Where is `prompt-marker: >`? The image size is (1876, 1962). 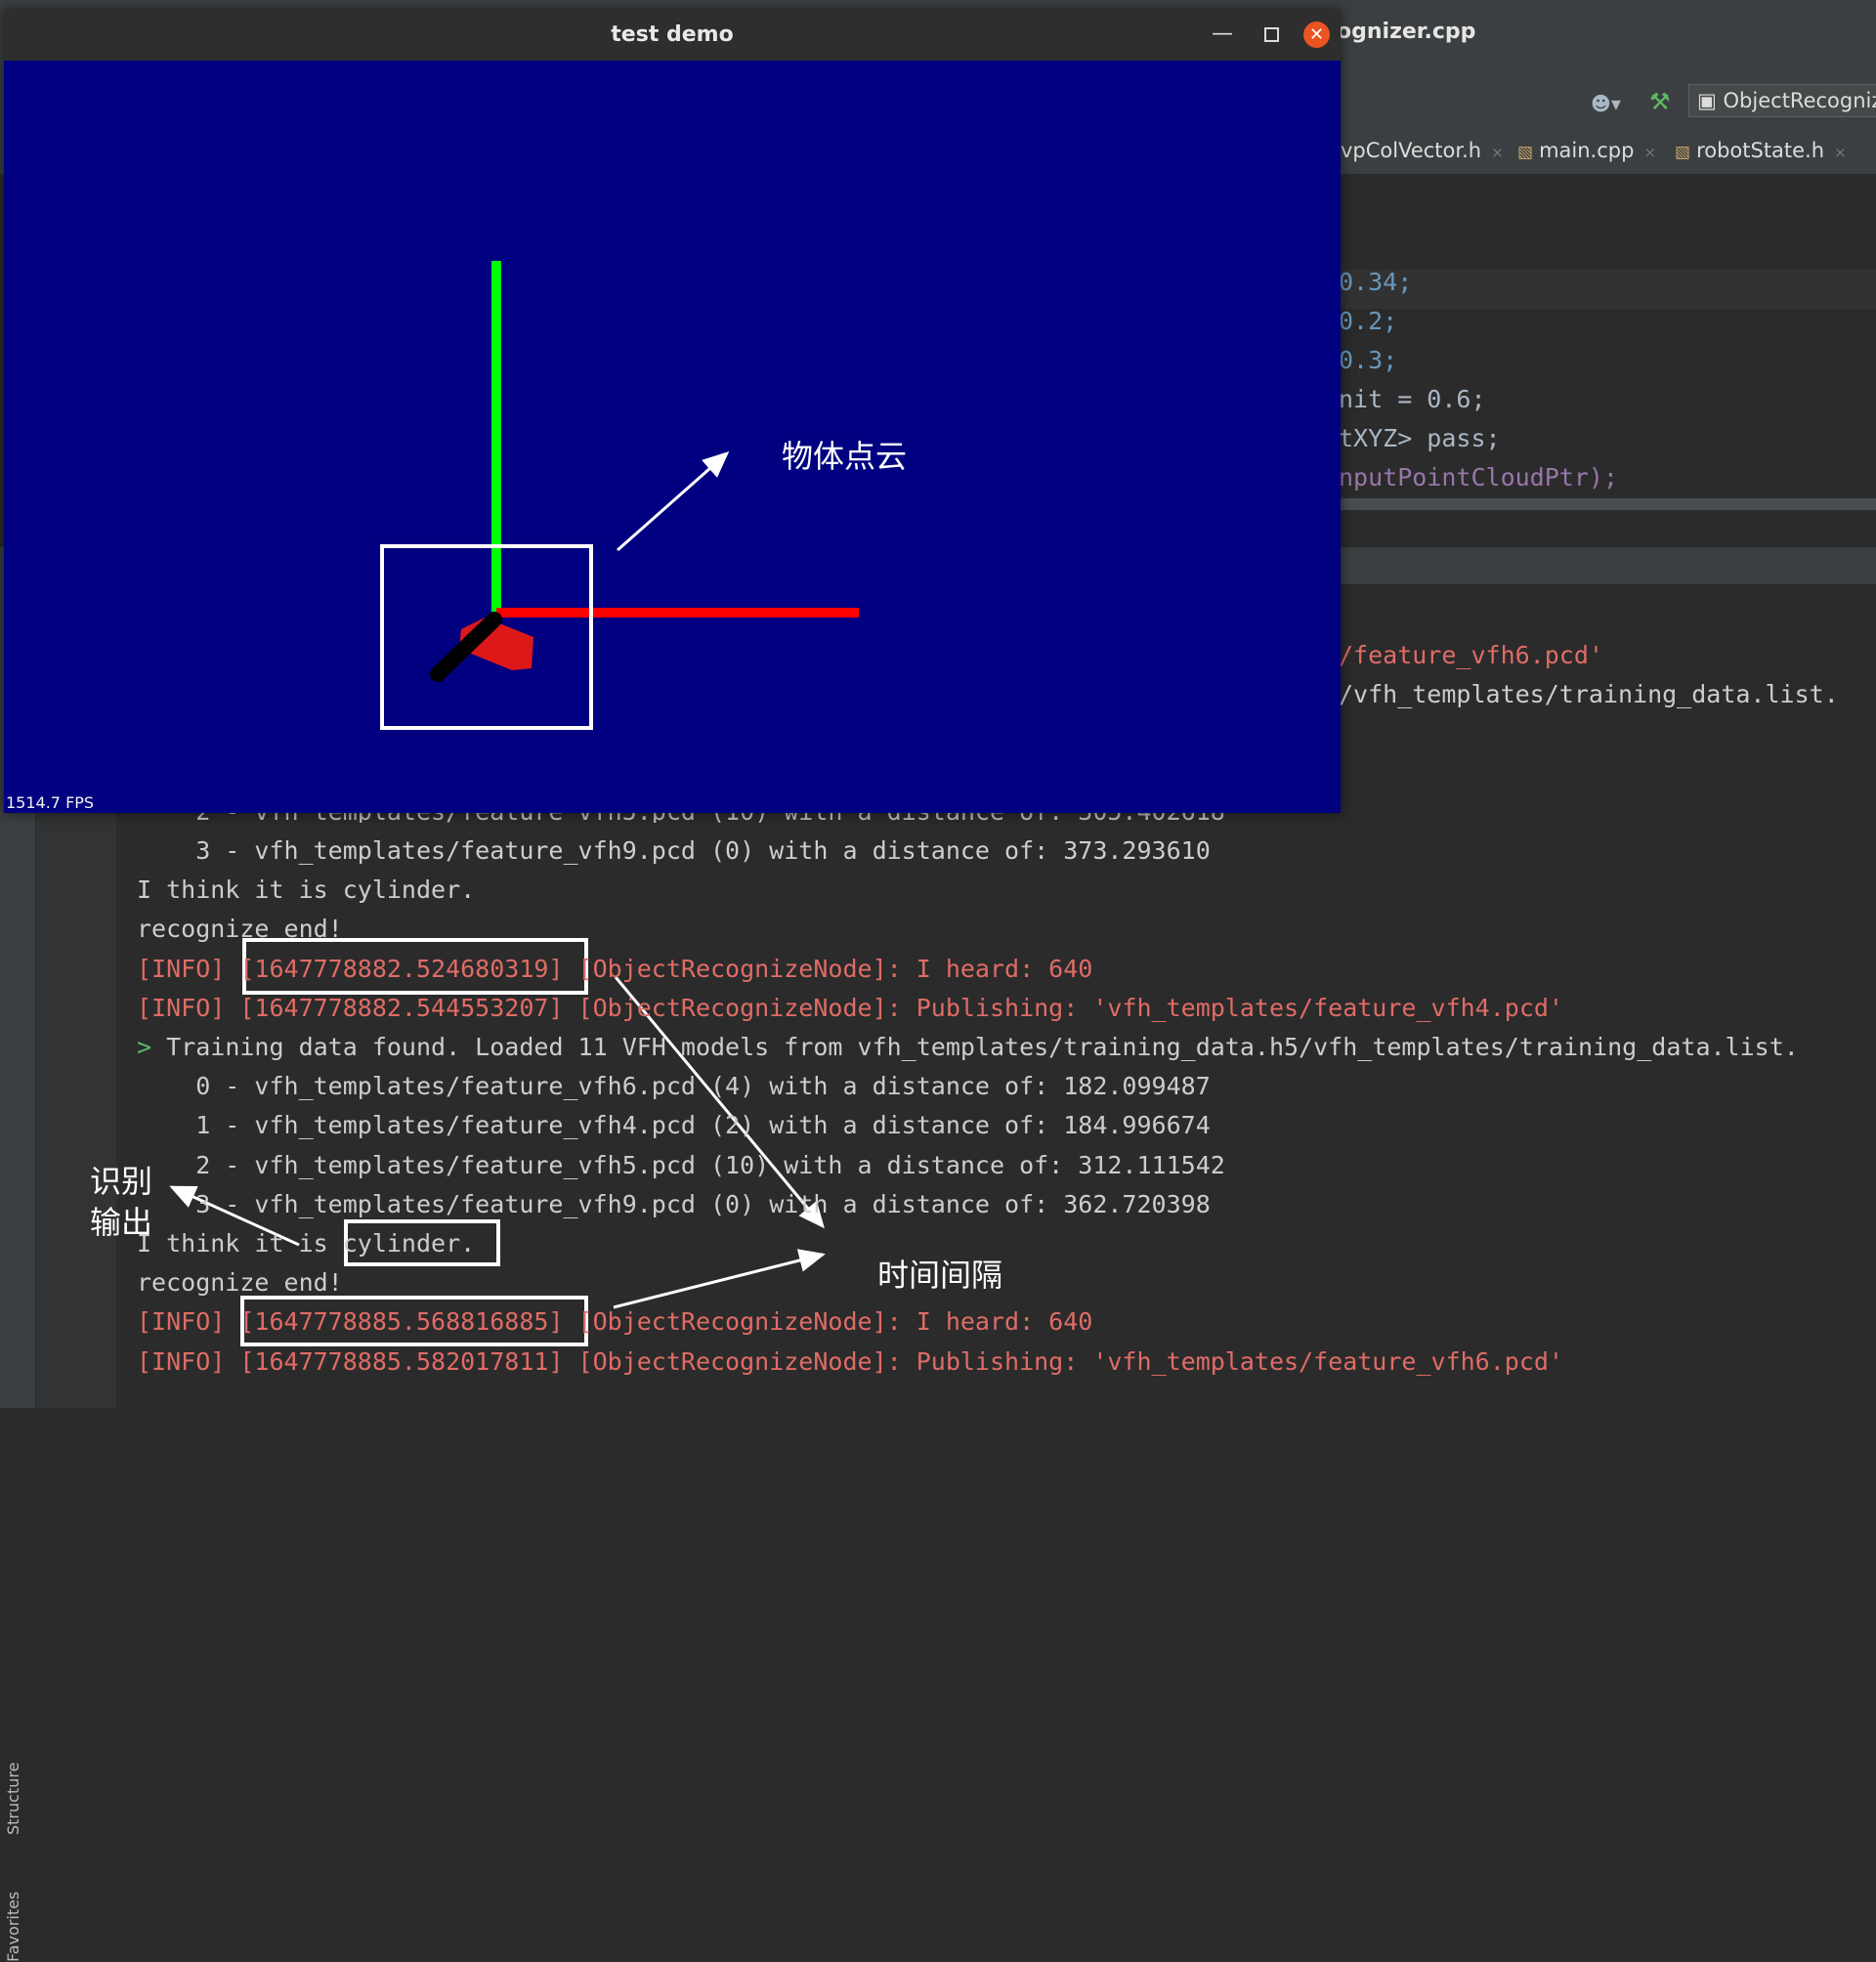 prompt-marker: > is located at coordinates (152, 1047).